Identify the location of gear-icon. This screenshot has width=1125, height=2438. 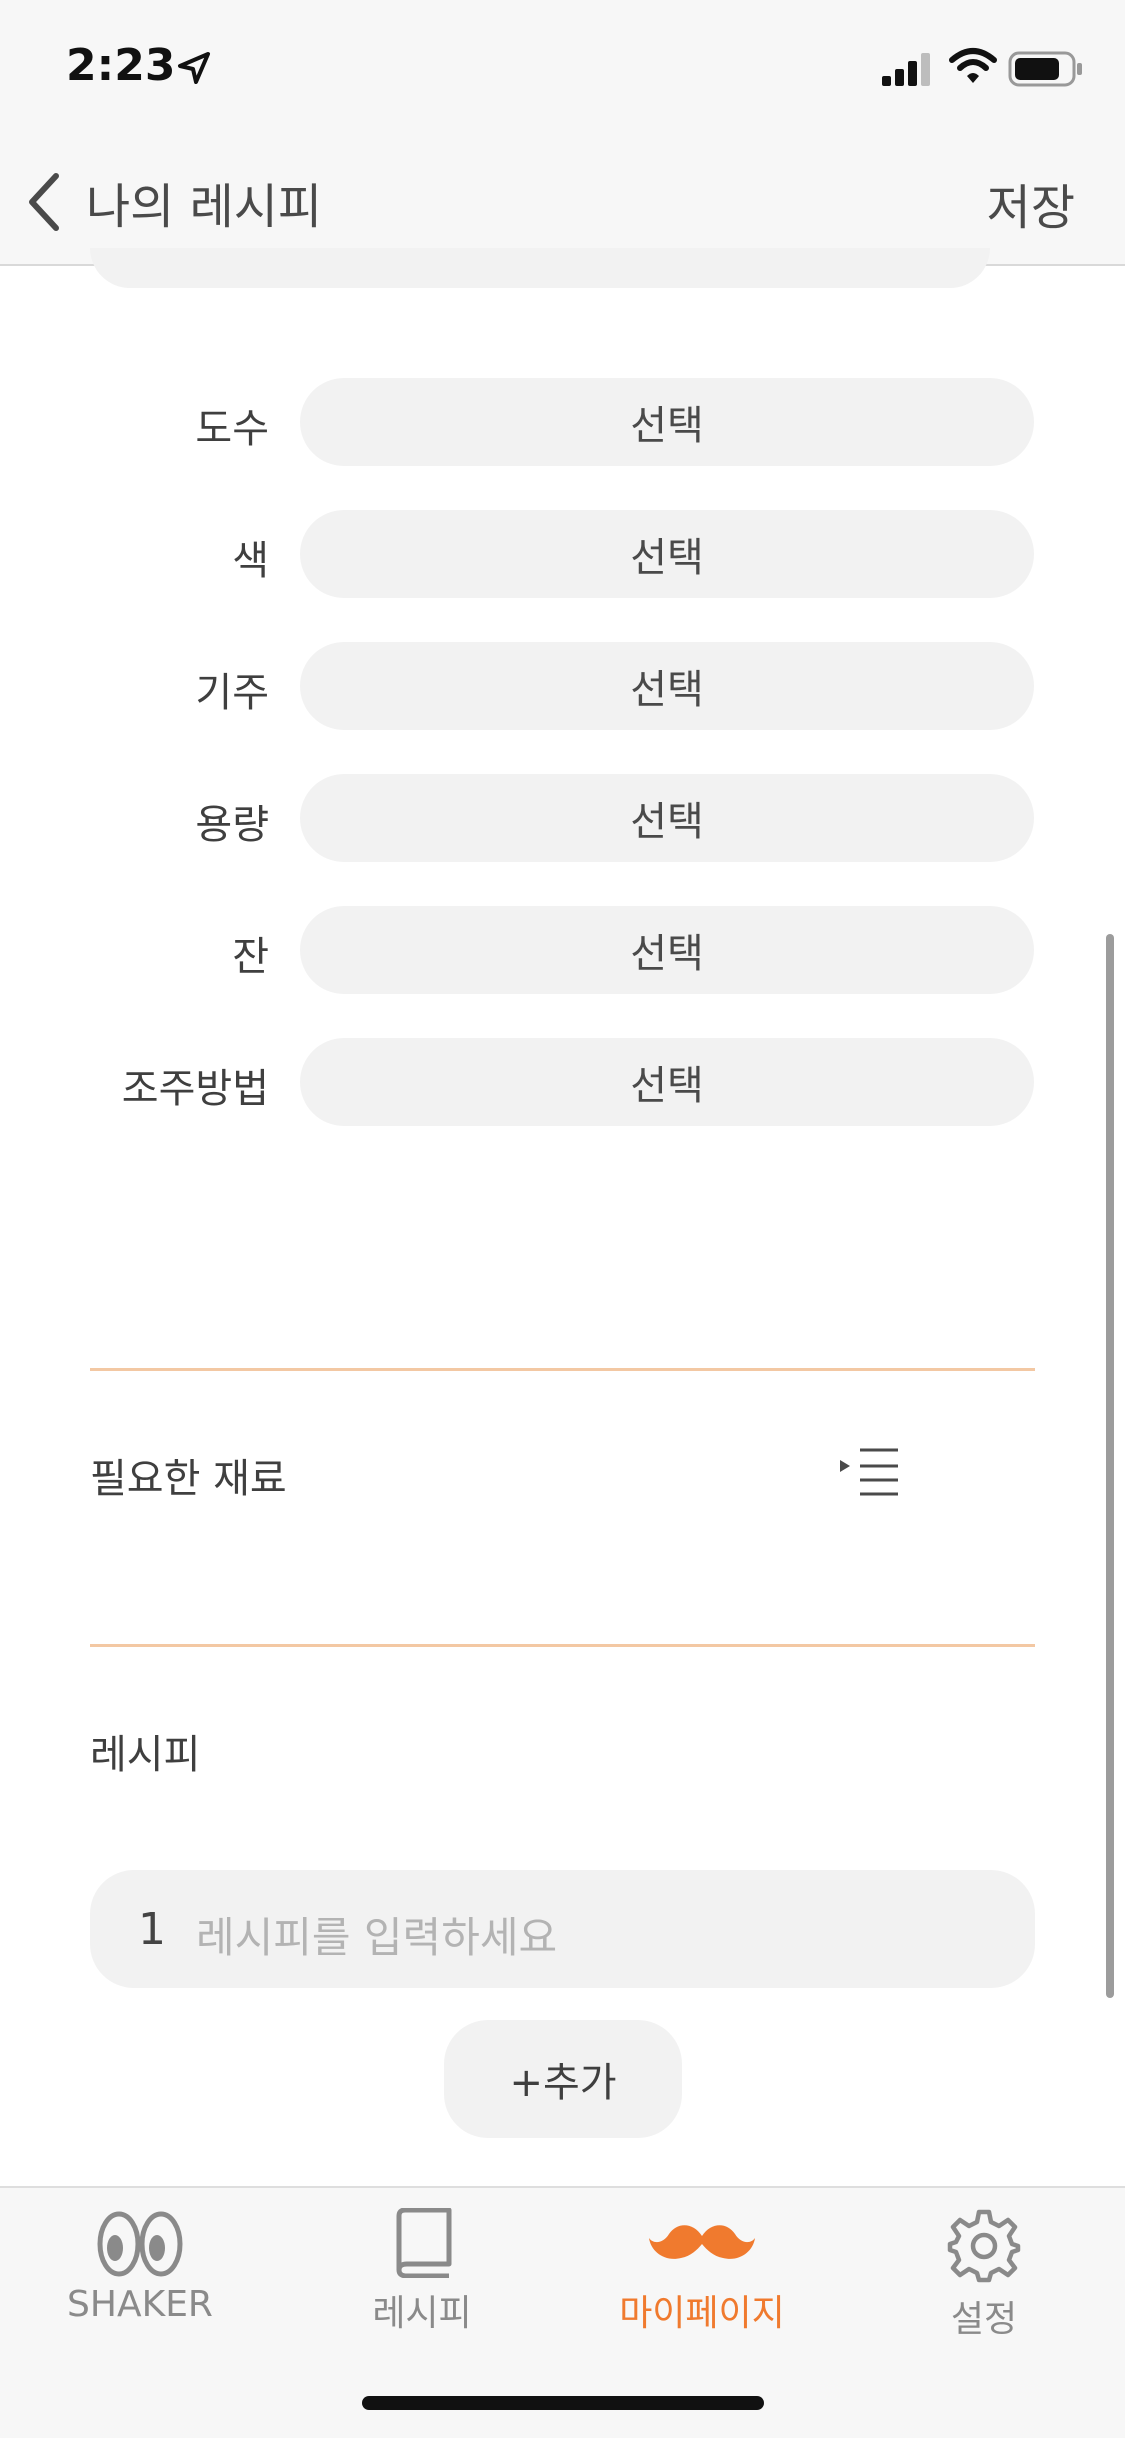
(984, 2246).